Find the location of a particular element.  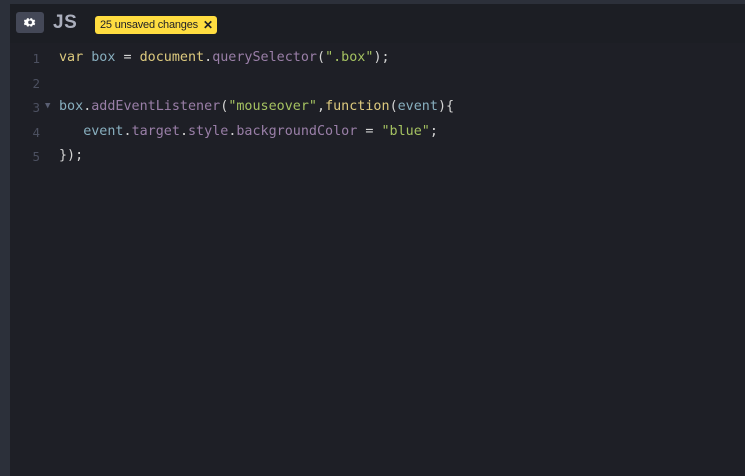

code-token: "blue" is located at coordinates (405, 131).